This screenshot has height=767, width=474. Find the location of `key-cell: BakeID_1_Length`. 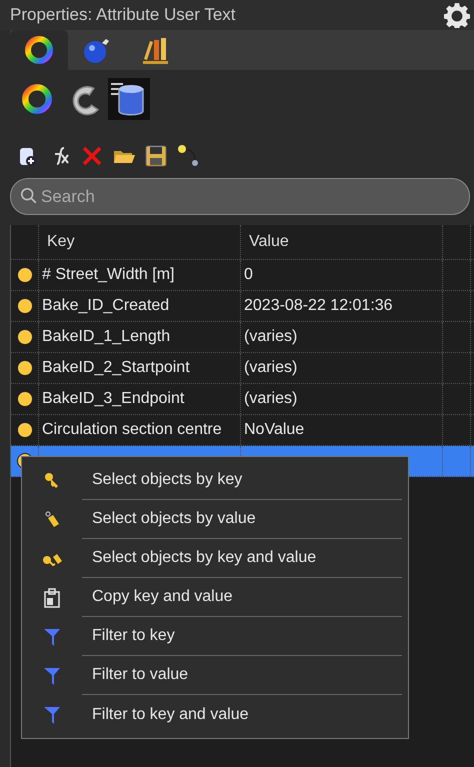

key-cell: BakeID_1_Length is located at coordinates (106, 337).